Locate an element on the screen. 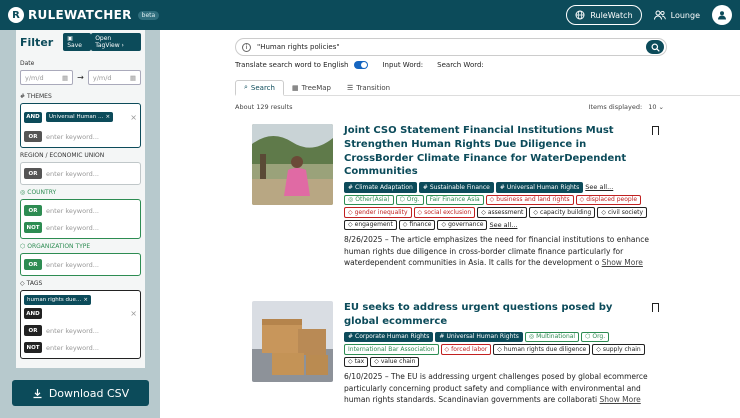  tag-chip: ◇ social exclusion is located at coordinates (444, 212).